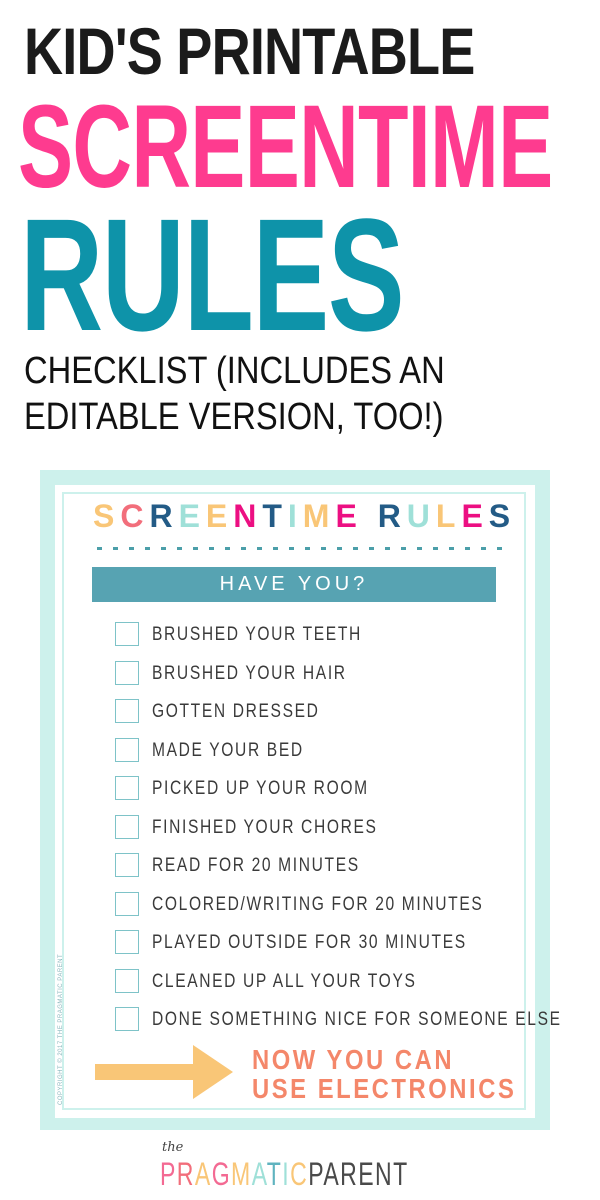 Image resolution: width=600 pixels, height=1200 pixels. What do you see at coordinates (358, 1174) in the screenshot?
I see `logo-word-parent: PARENT` at bounding box center [358, 1174].